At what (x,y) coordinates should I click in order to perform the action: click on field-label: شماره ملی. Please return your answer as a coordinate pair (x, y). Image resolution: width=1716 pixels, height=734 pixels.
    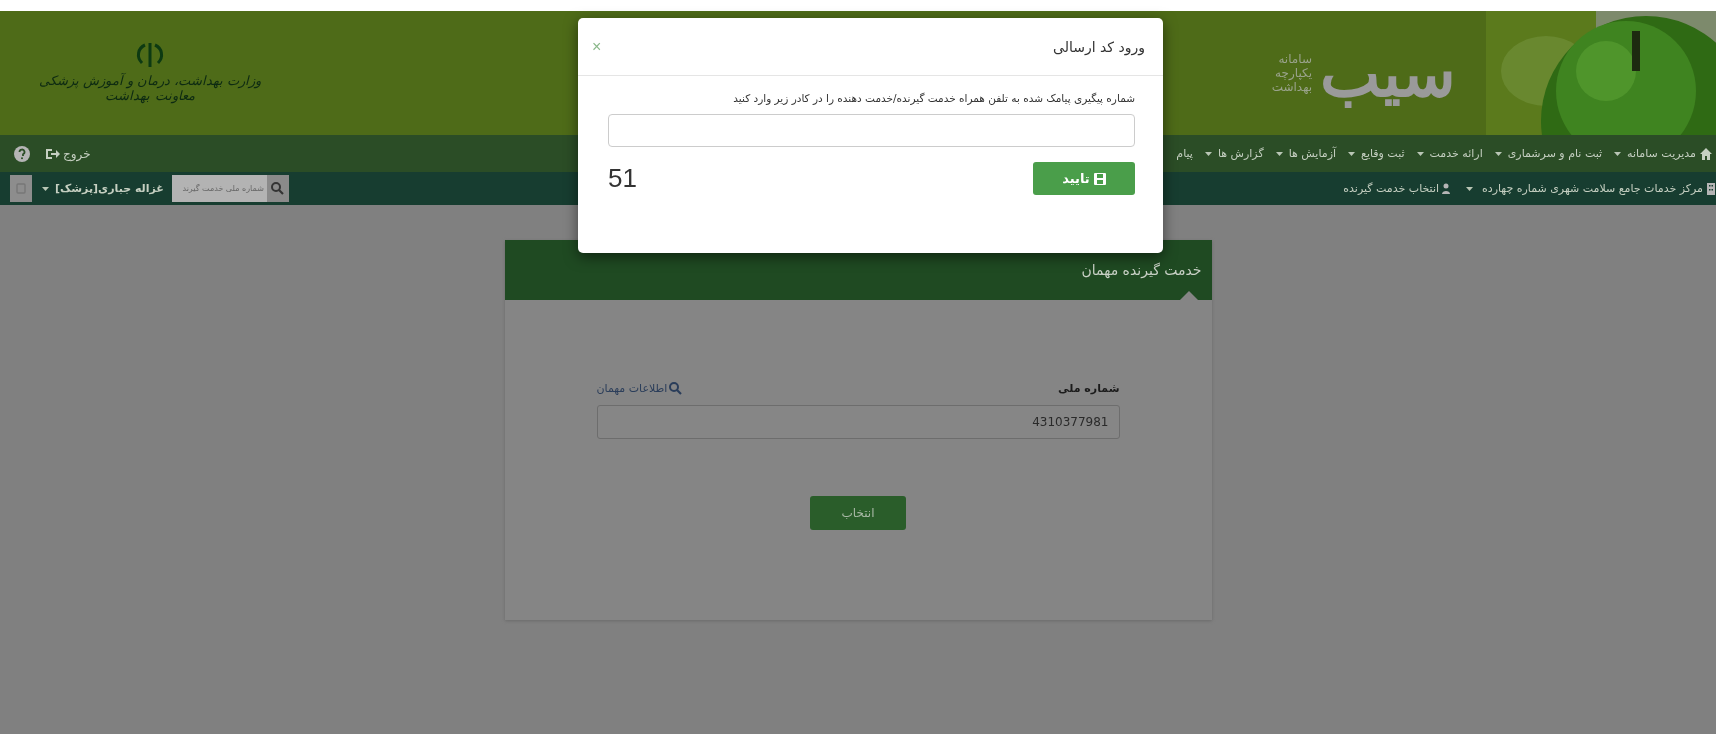
    Looking at the image, I should click on (1089, 388).